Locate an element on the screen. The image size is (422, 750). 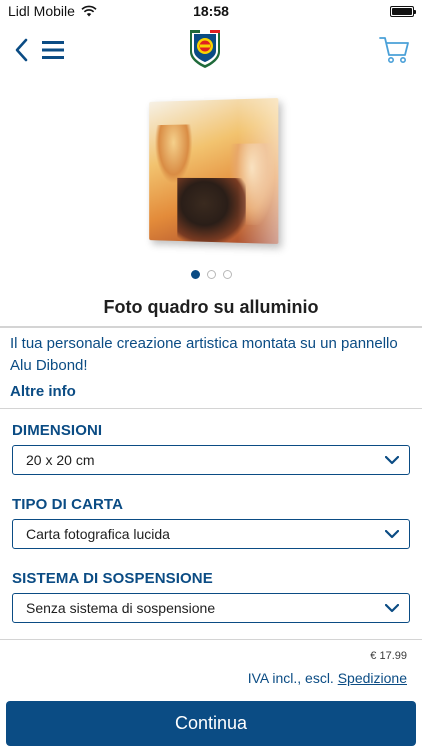
dimensions-value: 20 x 20 cm is located at coordinates (60, 460).